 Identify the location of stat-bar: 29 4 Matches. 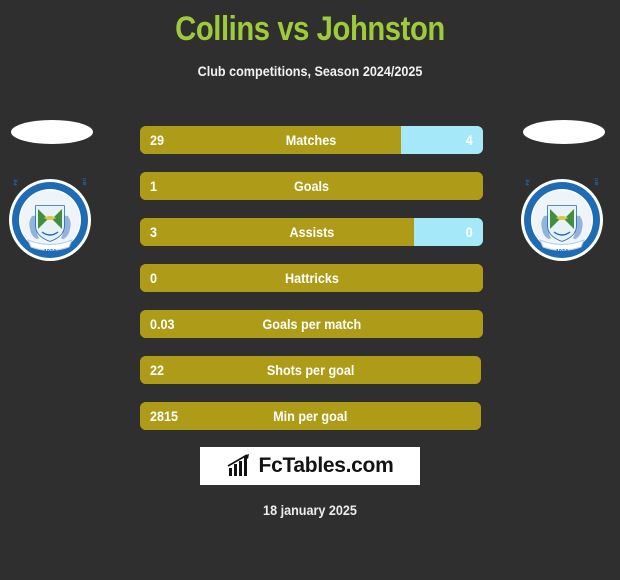
(311, 140).